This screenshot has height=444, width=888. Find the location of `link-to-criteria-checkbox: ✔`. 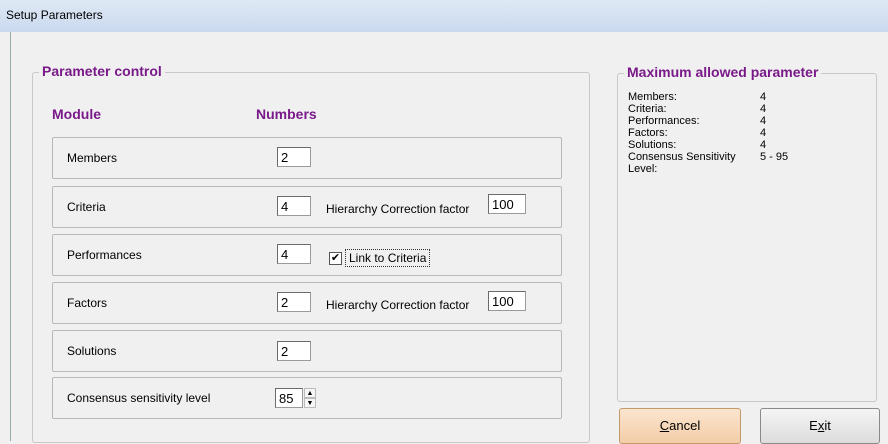

link-to-criteria-checkbox: ✔ is located at coordinates (335, 258).